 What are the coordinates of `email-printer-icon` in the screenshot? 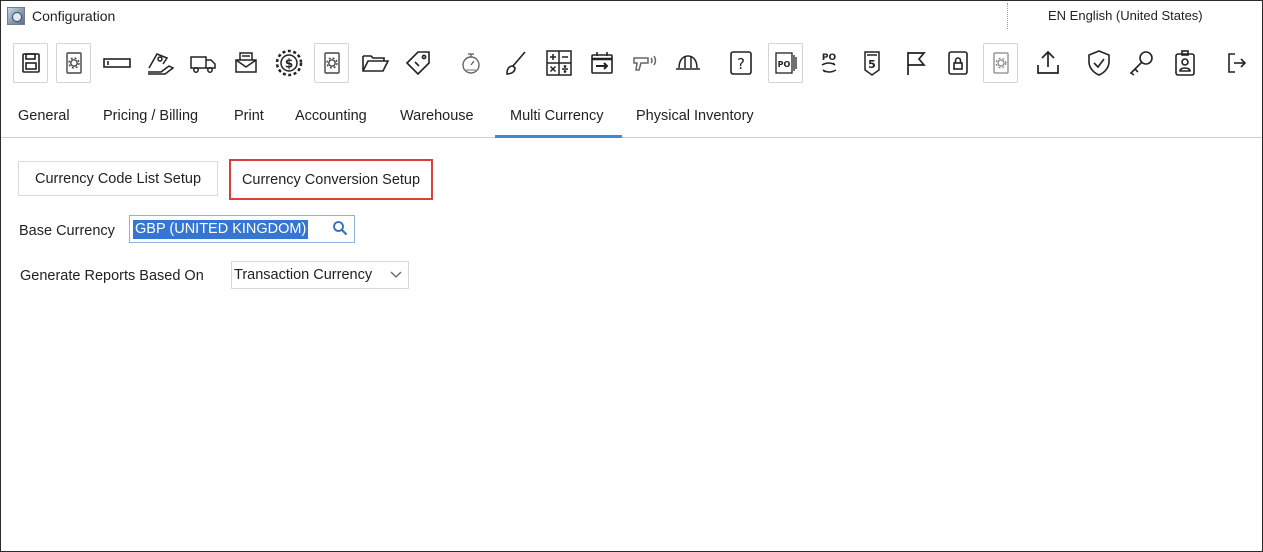 It's located at (245, 63).